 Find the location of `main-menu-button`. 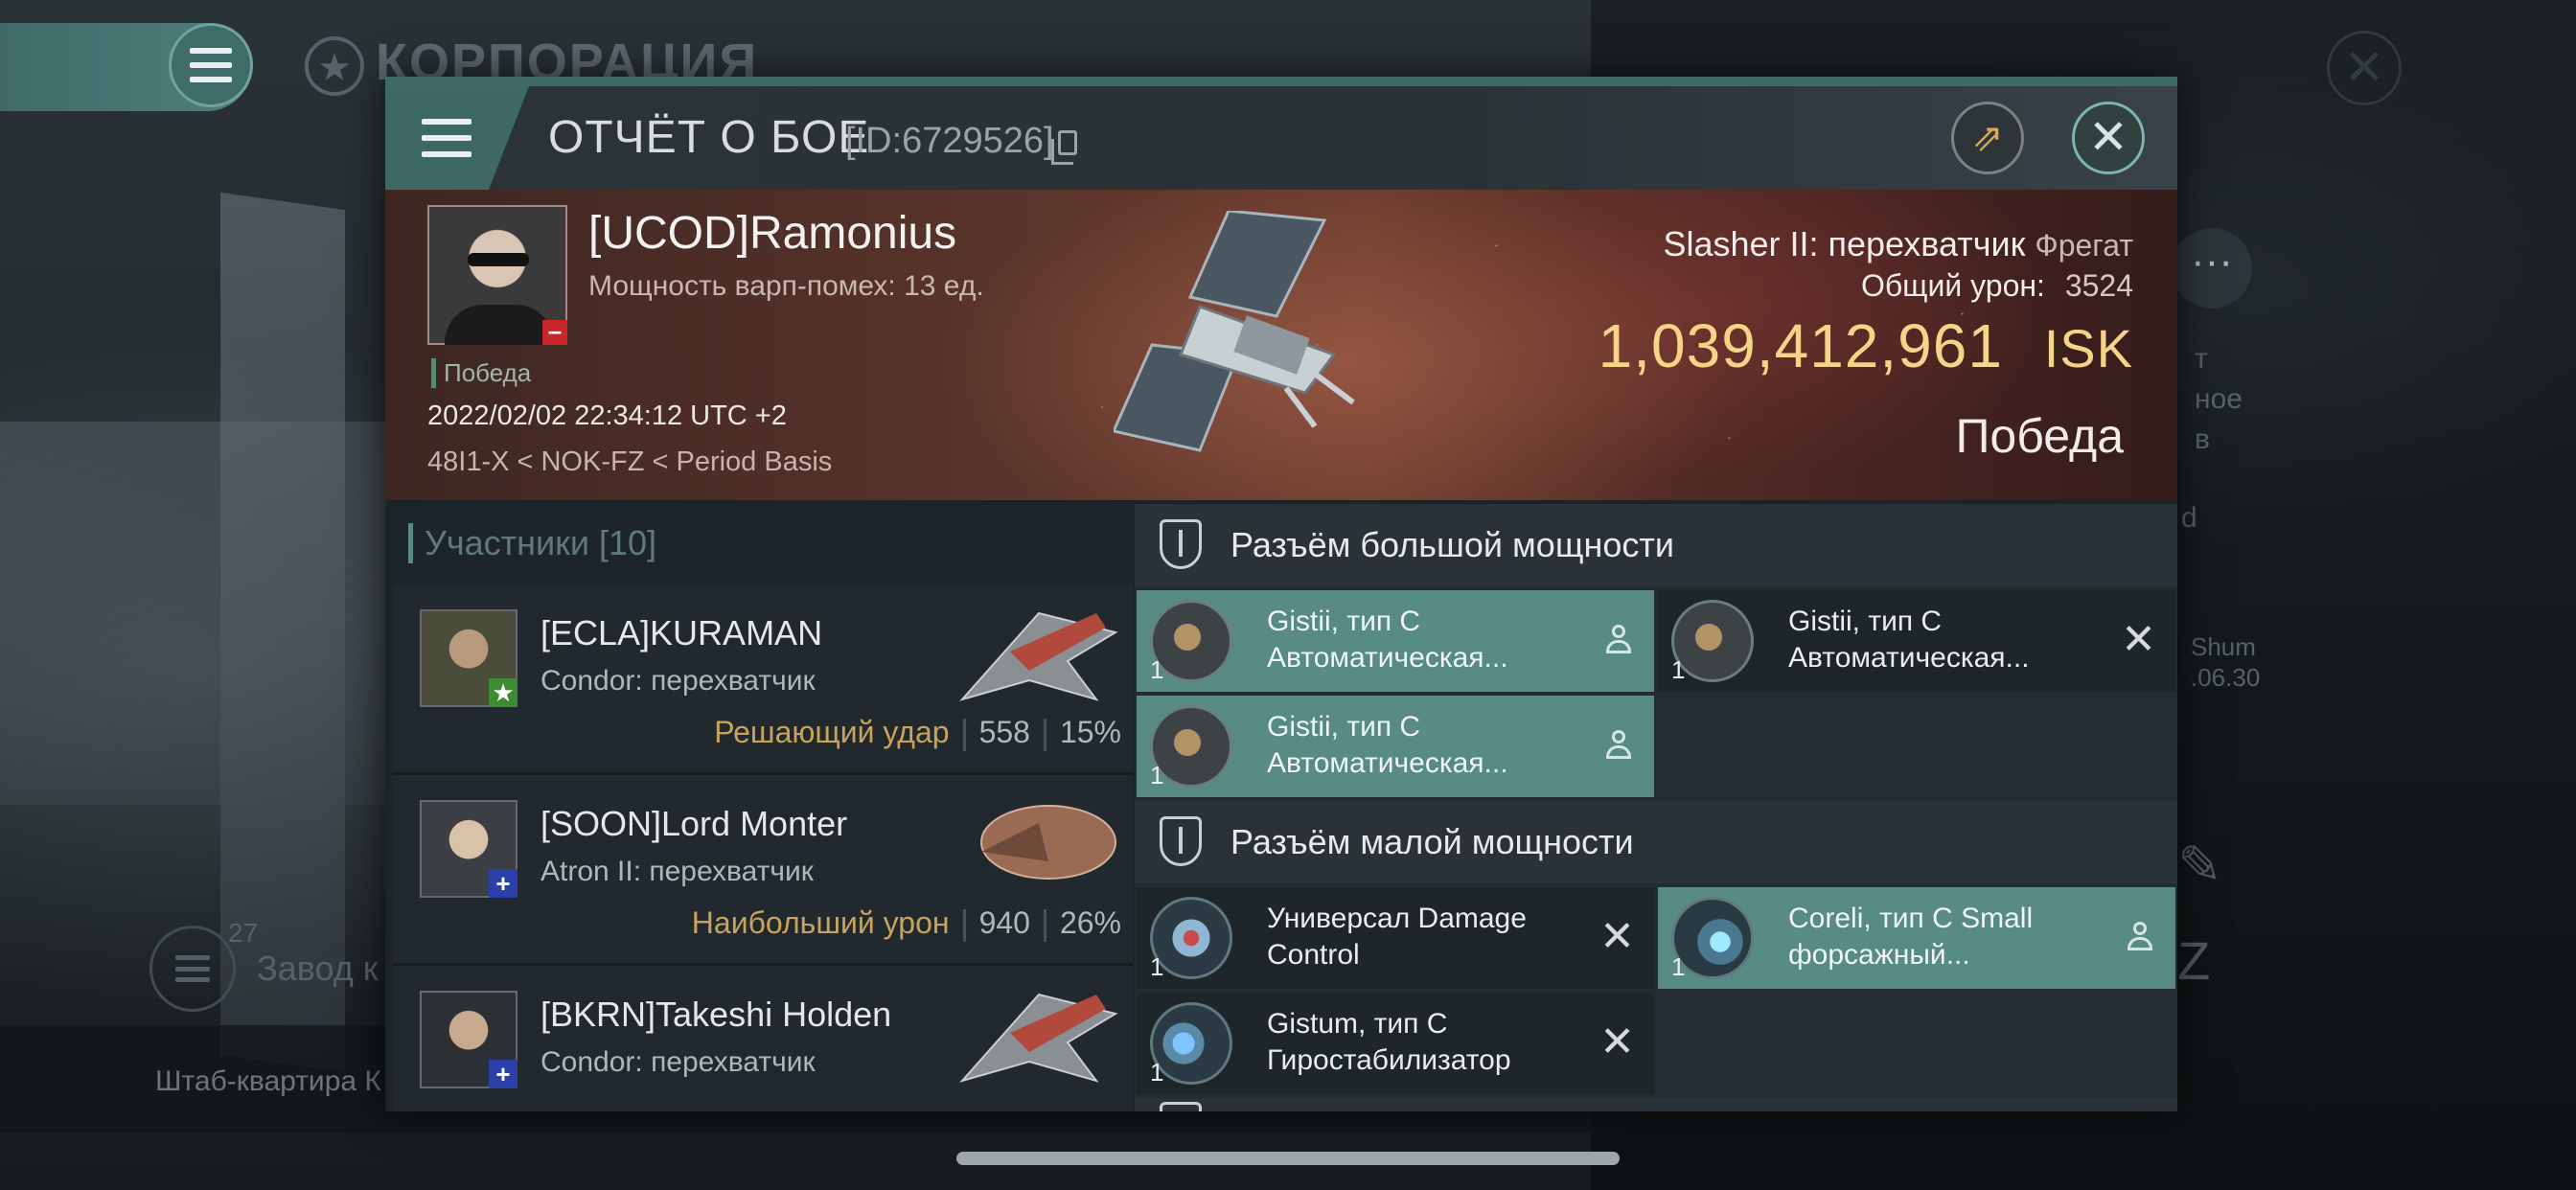

main-menu-button is located at coordinates (211, 65).